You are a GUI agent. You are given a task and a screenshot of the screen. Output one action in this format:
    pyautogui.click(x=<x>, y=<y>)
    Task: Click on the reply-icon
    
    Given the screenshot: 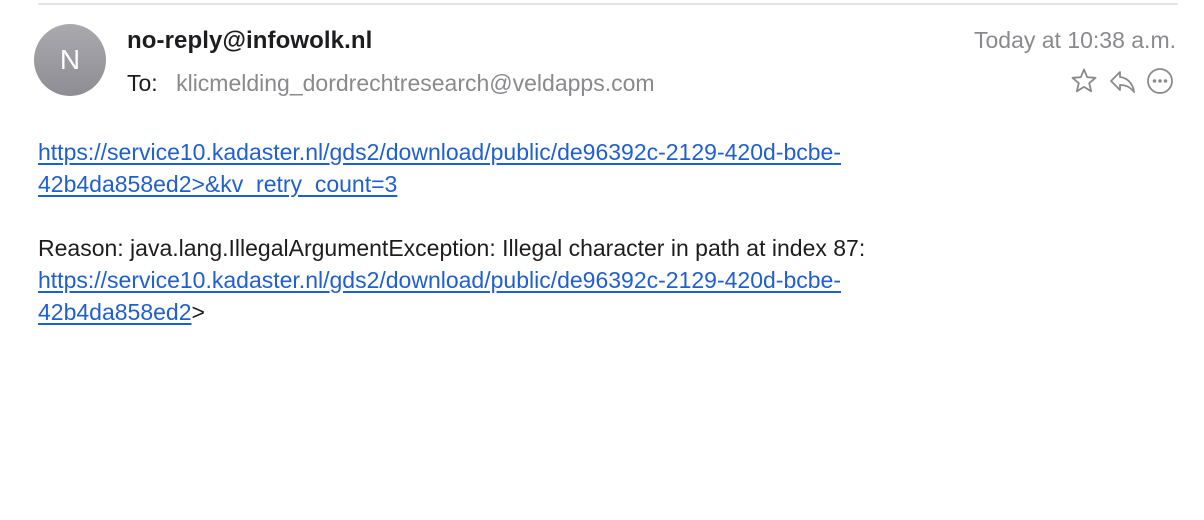 What is the action you would take?
    pyautogui.click(x=1122, y=82)
    